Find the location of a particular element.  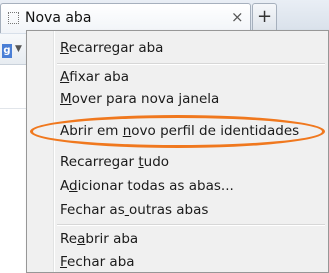

menu-item-close-tab: Fechar aba is located at coordinates (97, 262).